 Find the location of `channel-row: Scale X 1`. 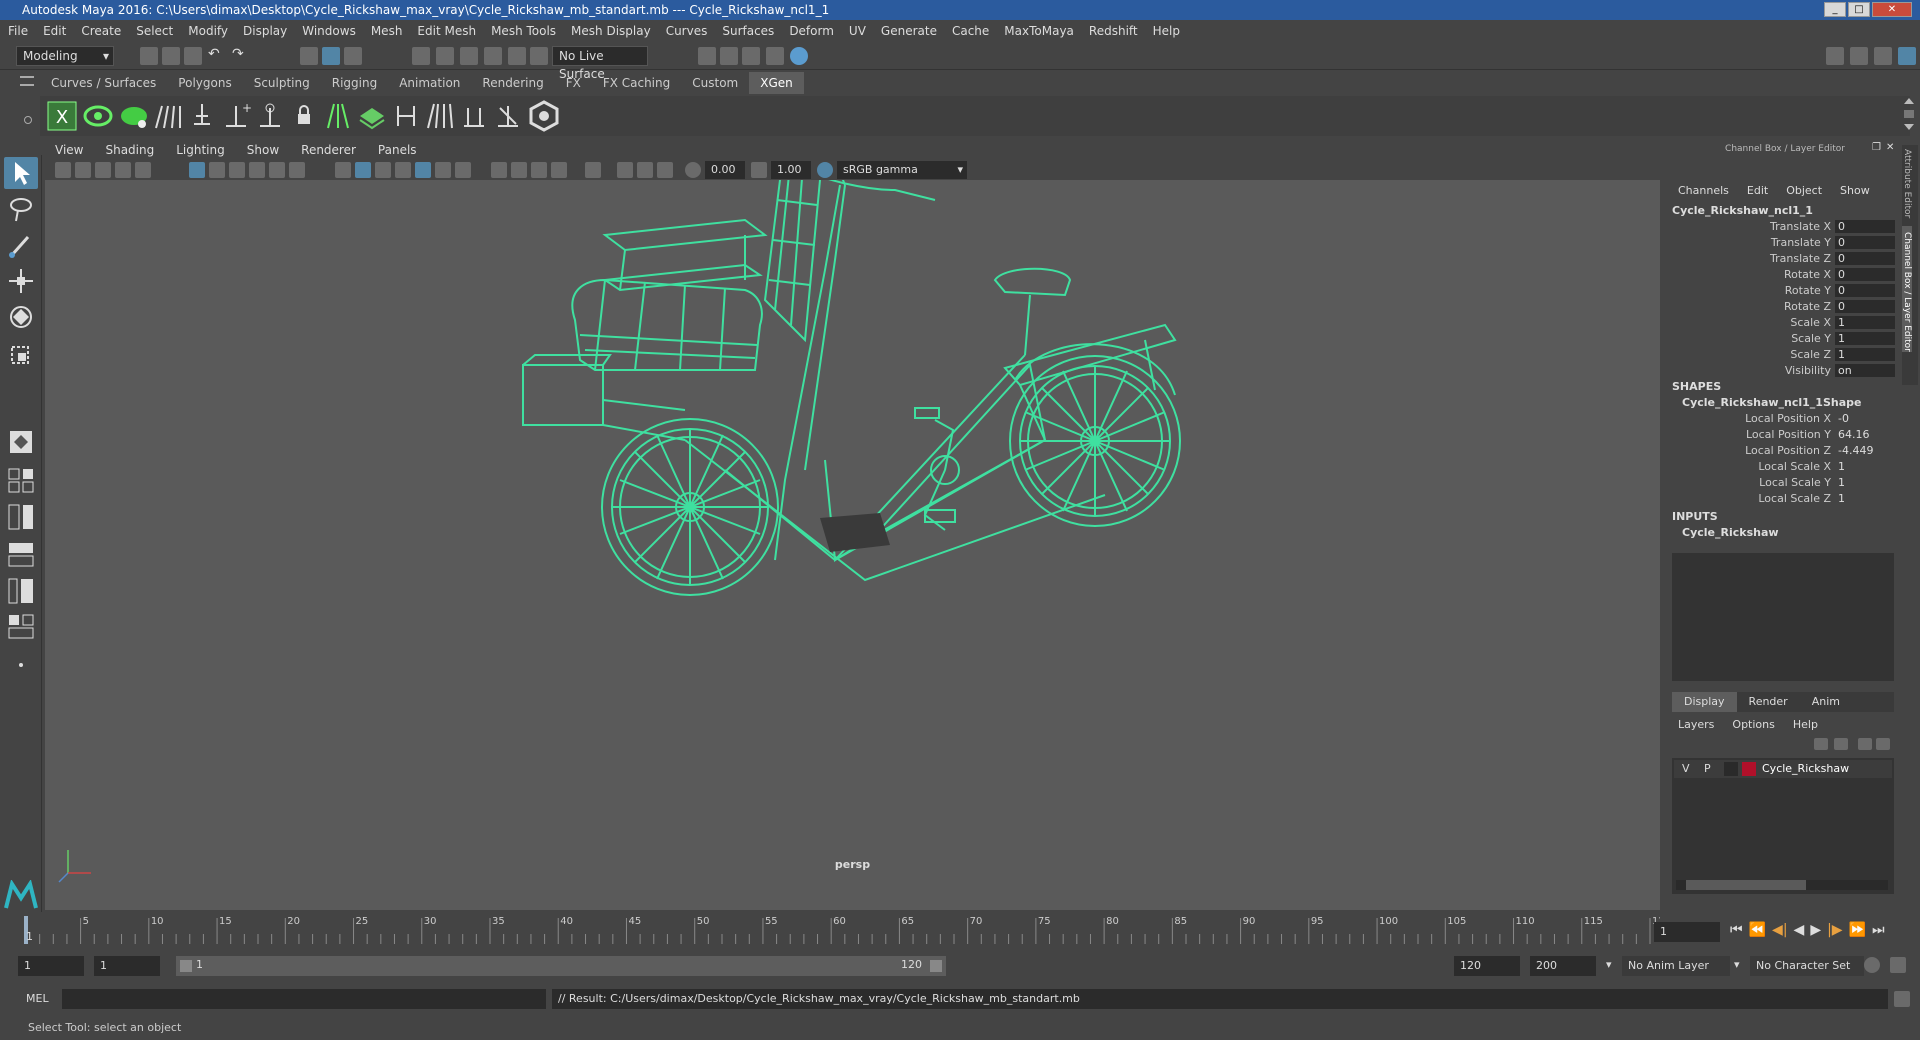

channel-row: Scale X 1 is located at coordinates (1782, 324).